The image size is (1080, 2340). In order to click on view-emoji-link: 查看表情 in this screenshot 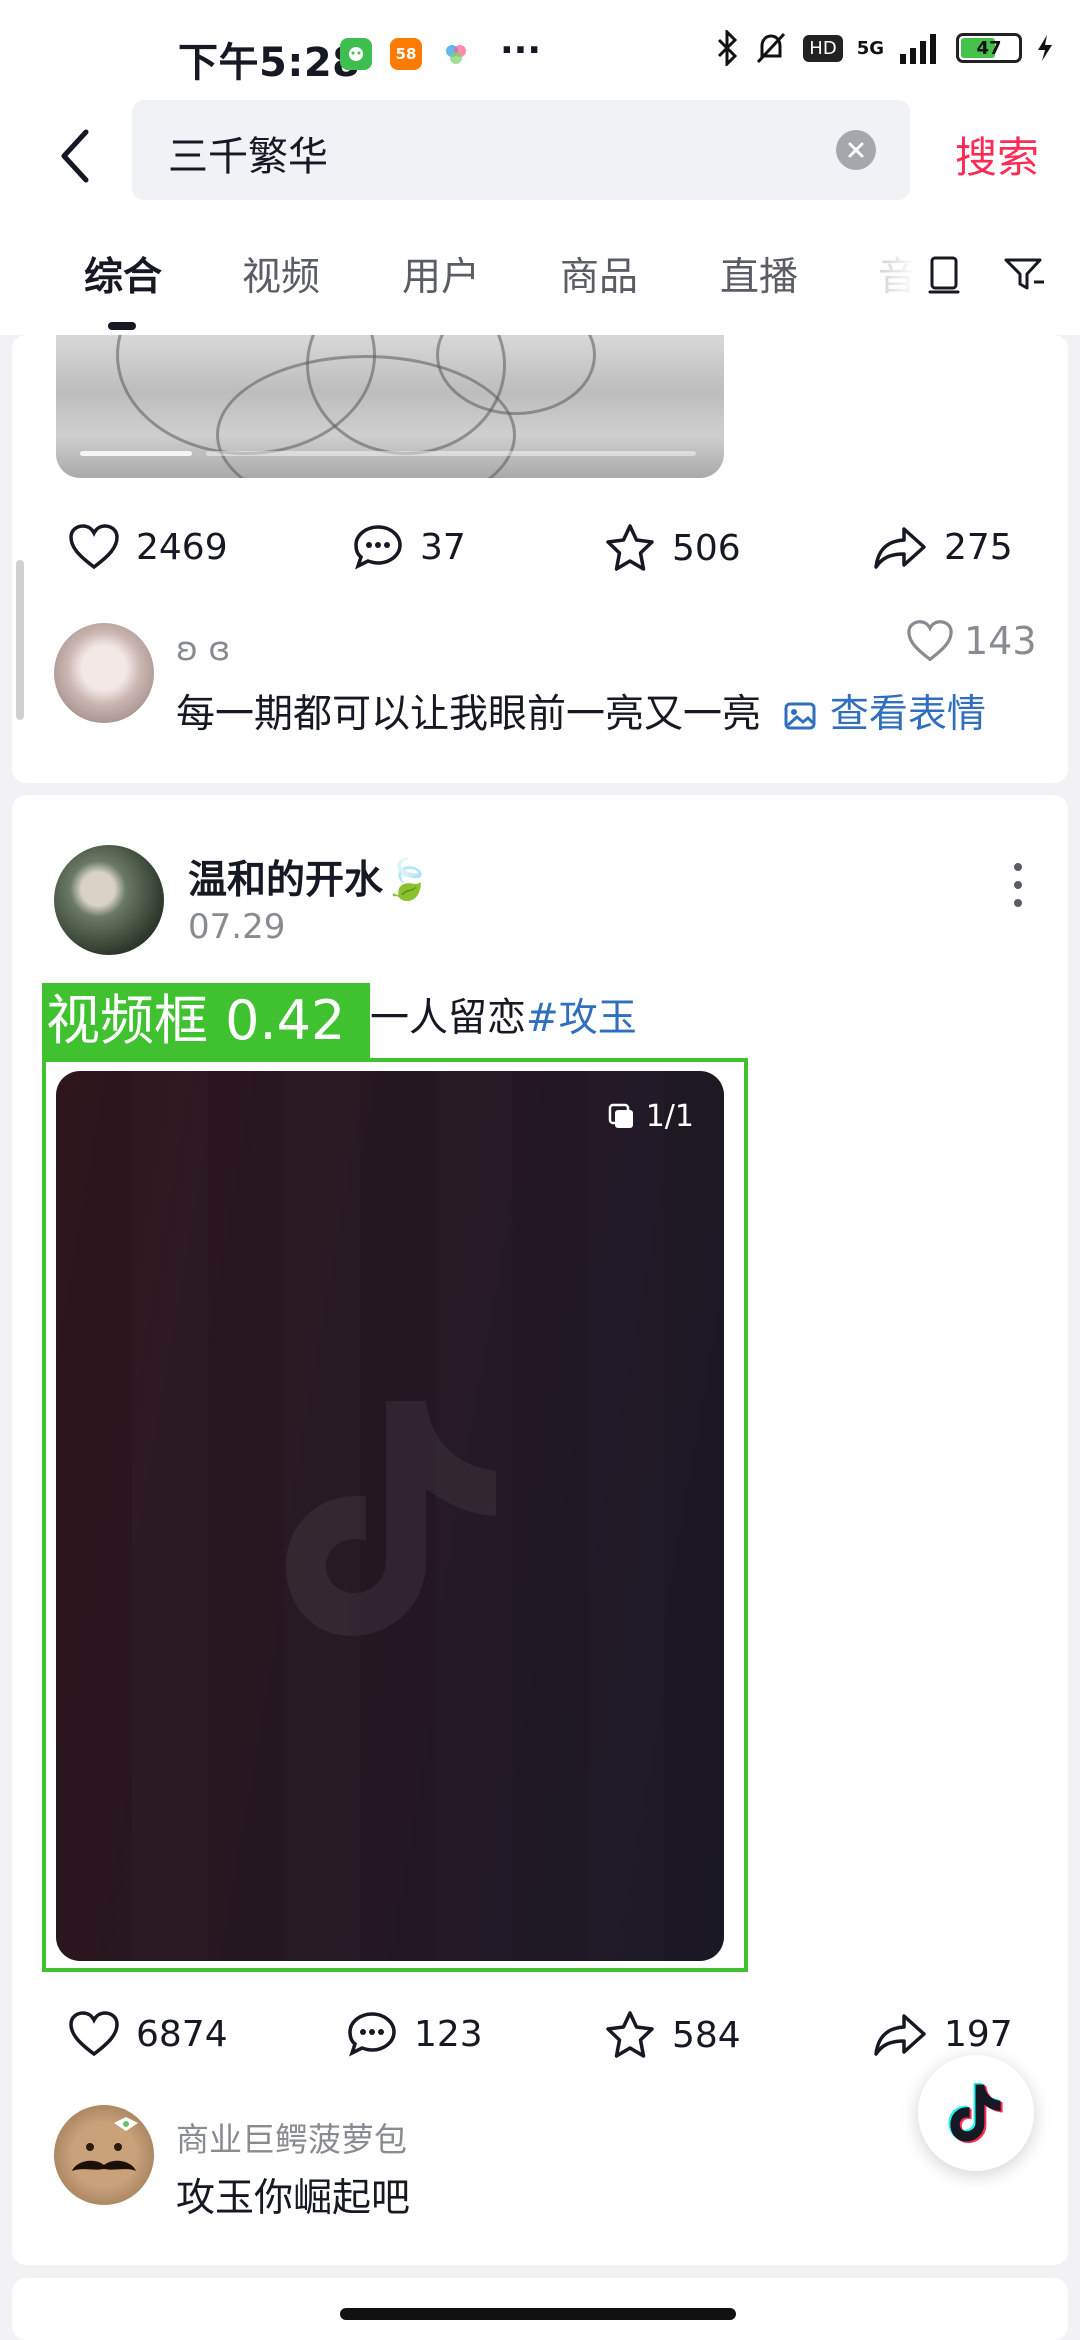, I will do `click(879, 714)`.